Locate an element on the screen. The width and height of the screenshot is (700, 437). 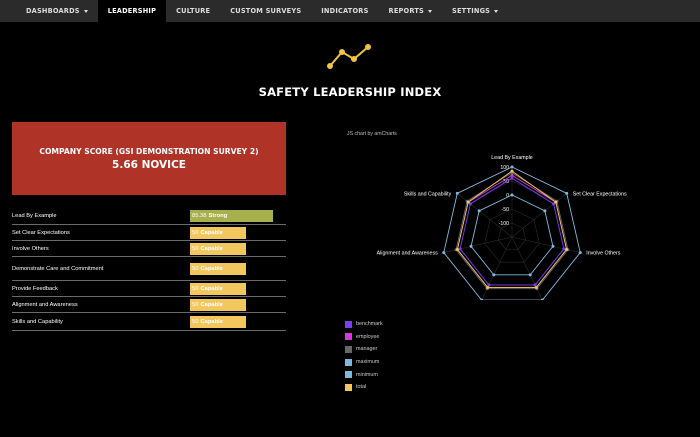
legend-item-total: total is located at coordinates (364, 387).